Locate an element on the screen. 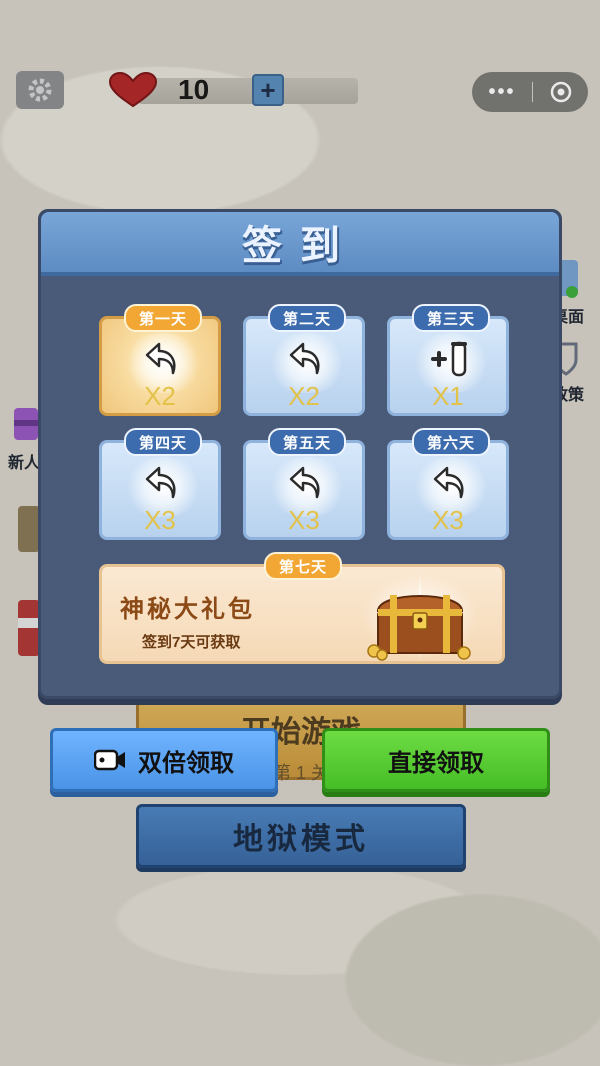 The height and width of the screenshot is (1066, 600). checkin-title: 签到 is located at coordinates (300, 246).